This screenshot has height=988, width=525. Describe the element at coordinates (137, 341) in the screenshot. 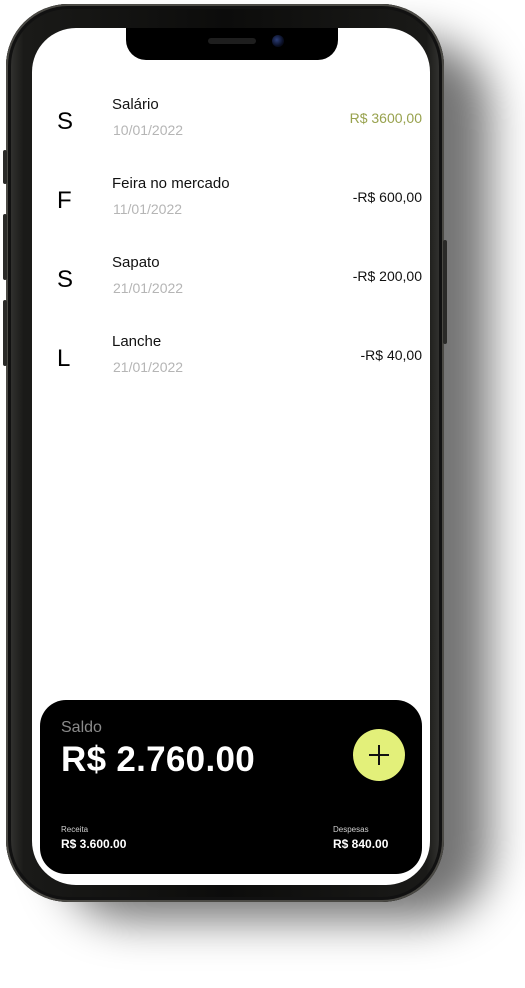

I see `transaction-title: Lanche` at that location.